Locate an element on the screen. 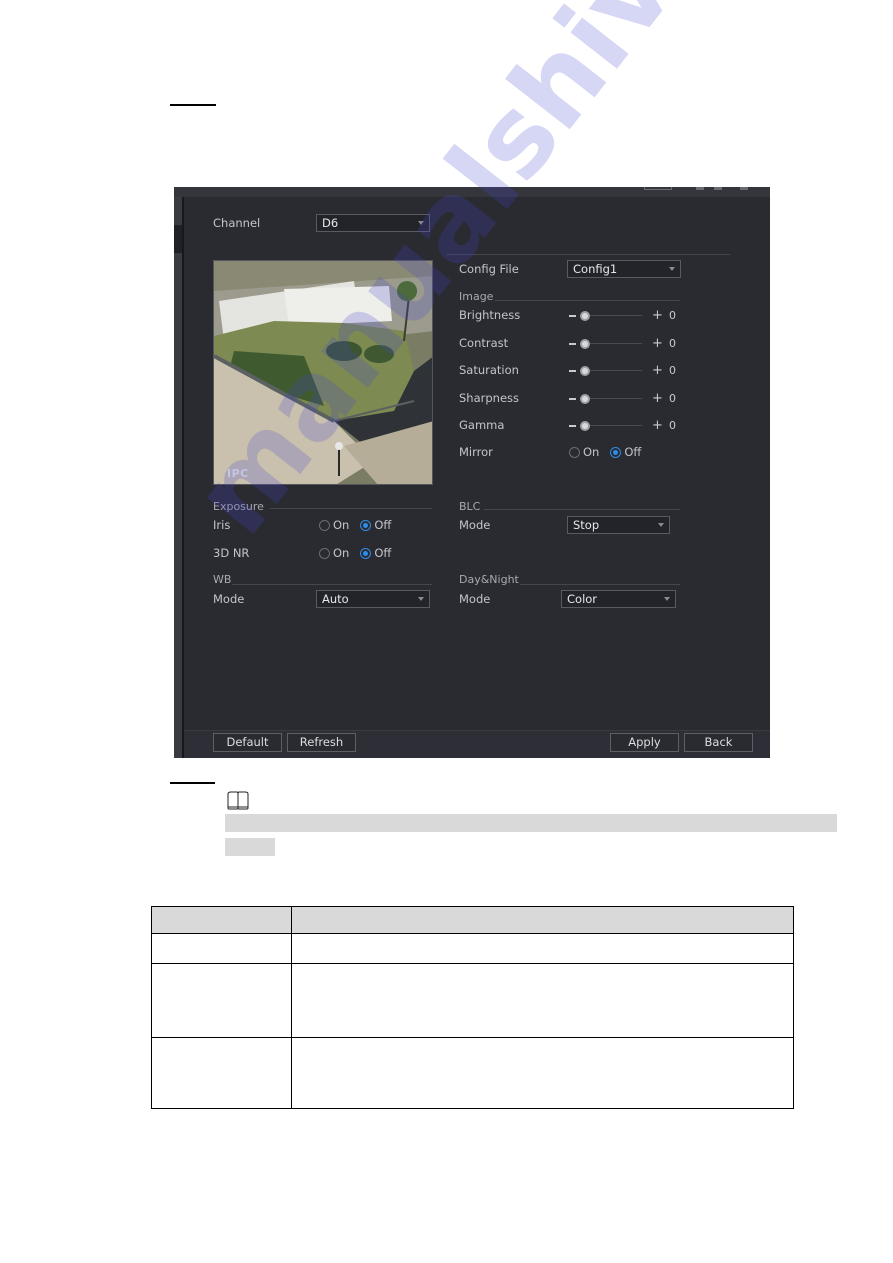 The image size is (893, 1263). blc-group-divider is located at coordinates (582, 509).